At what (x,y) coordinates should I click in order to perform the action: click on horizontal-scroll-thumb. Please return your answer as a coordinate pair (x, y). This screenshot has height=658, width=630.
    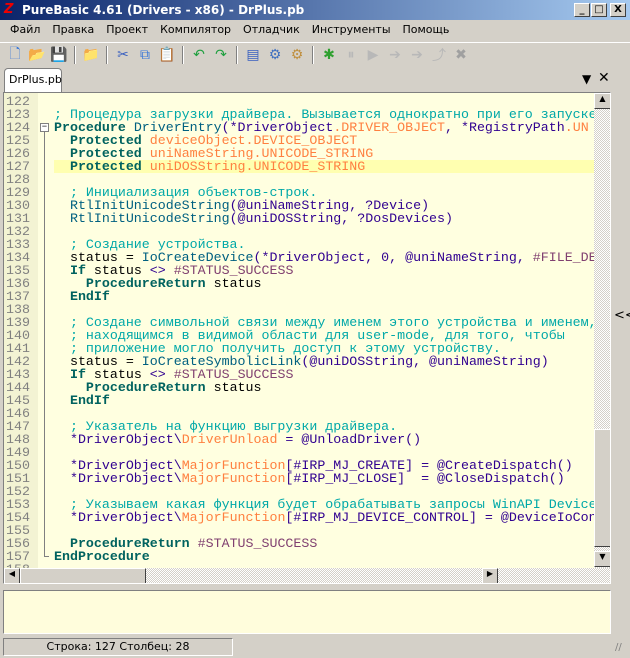
    Looking at the image, I should click on (83, 575).